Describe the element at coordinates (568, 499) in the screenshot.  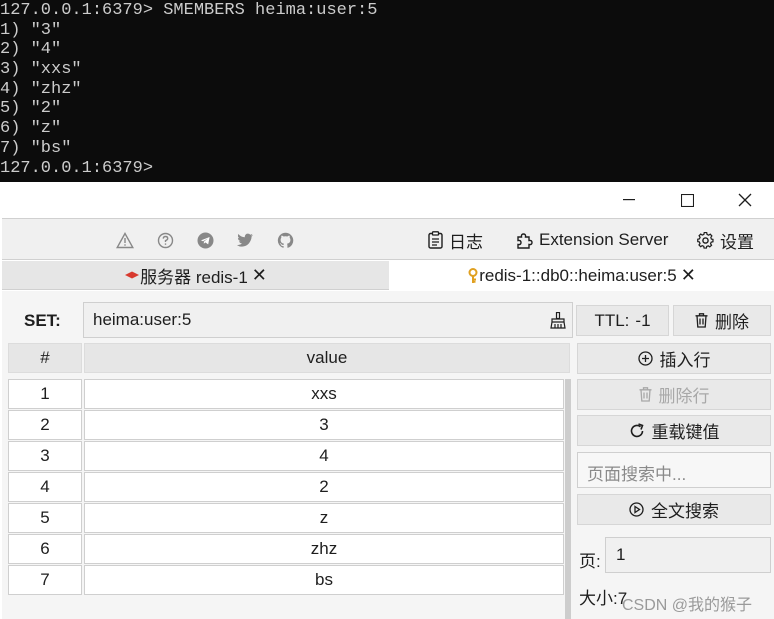
I see `table-scrollbar` at that location.